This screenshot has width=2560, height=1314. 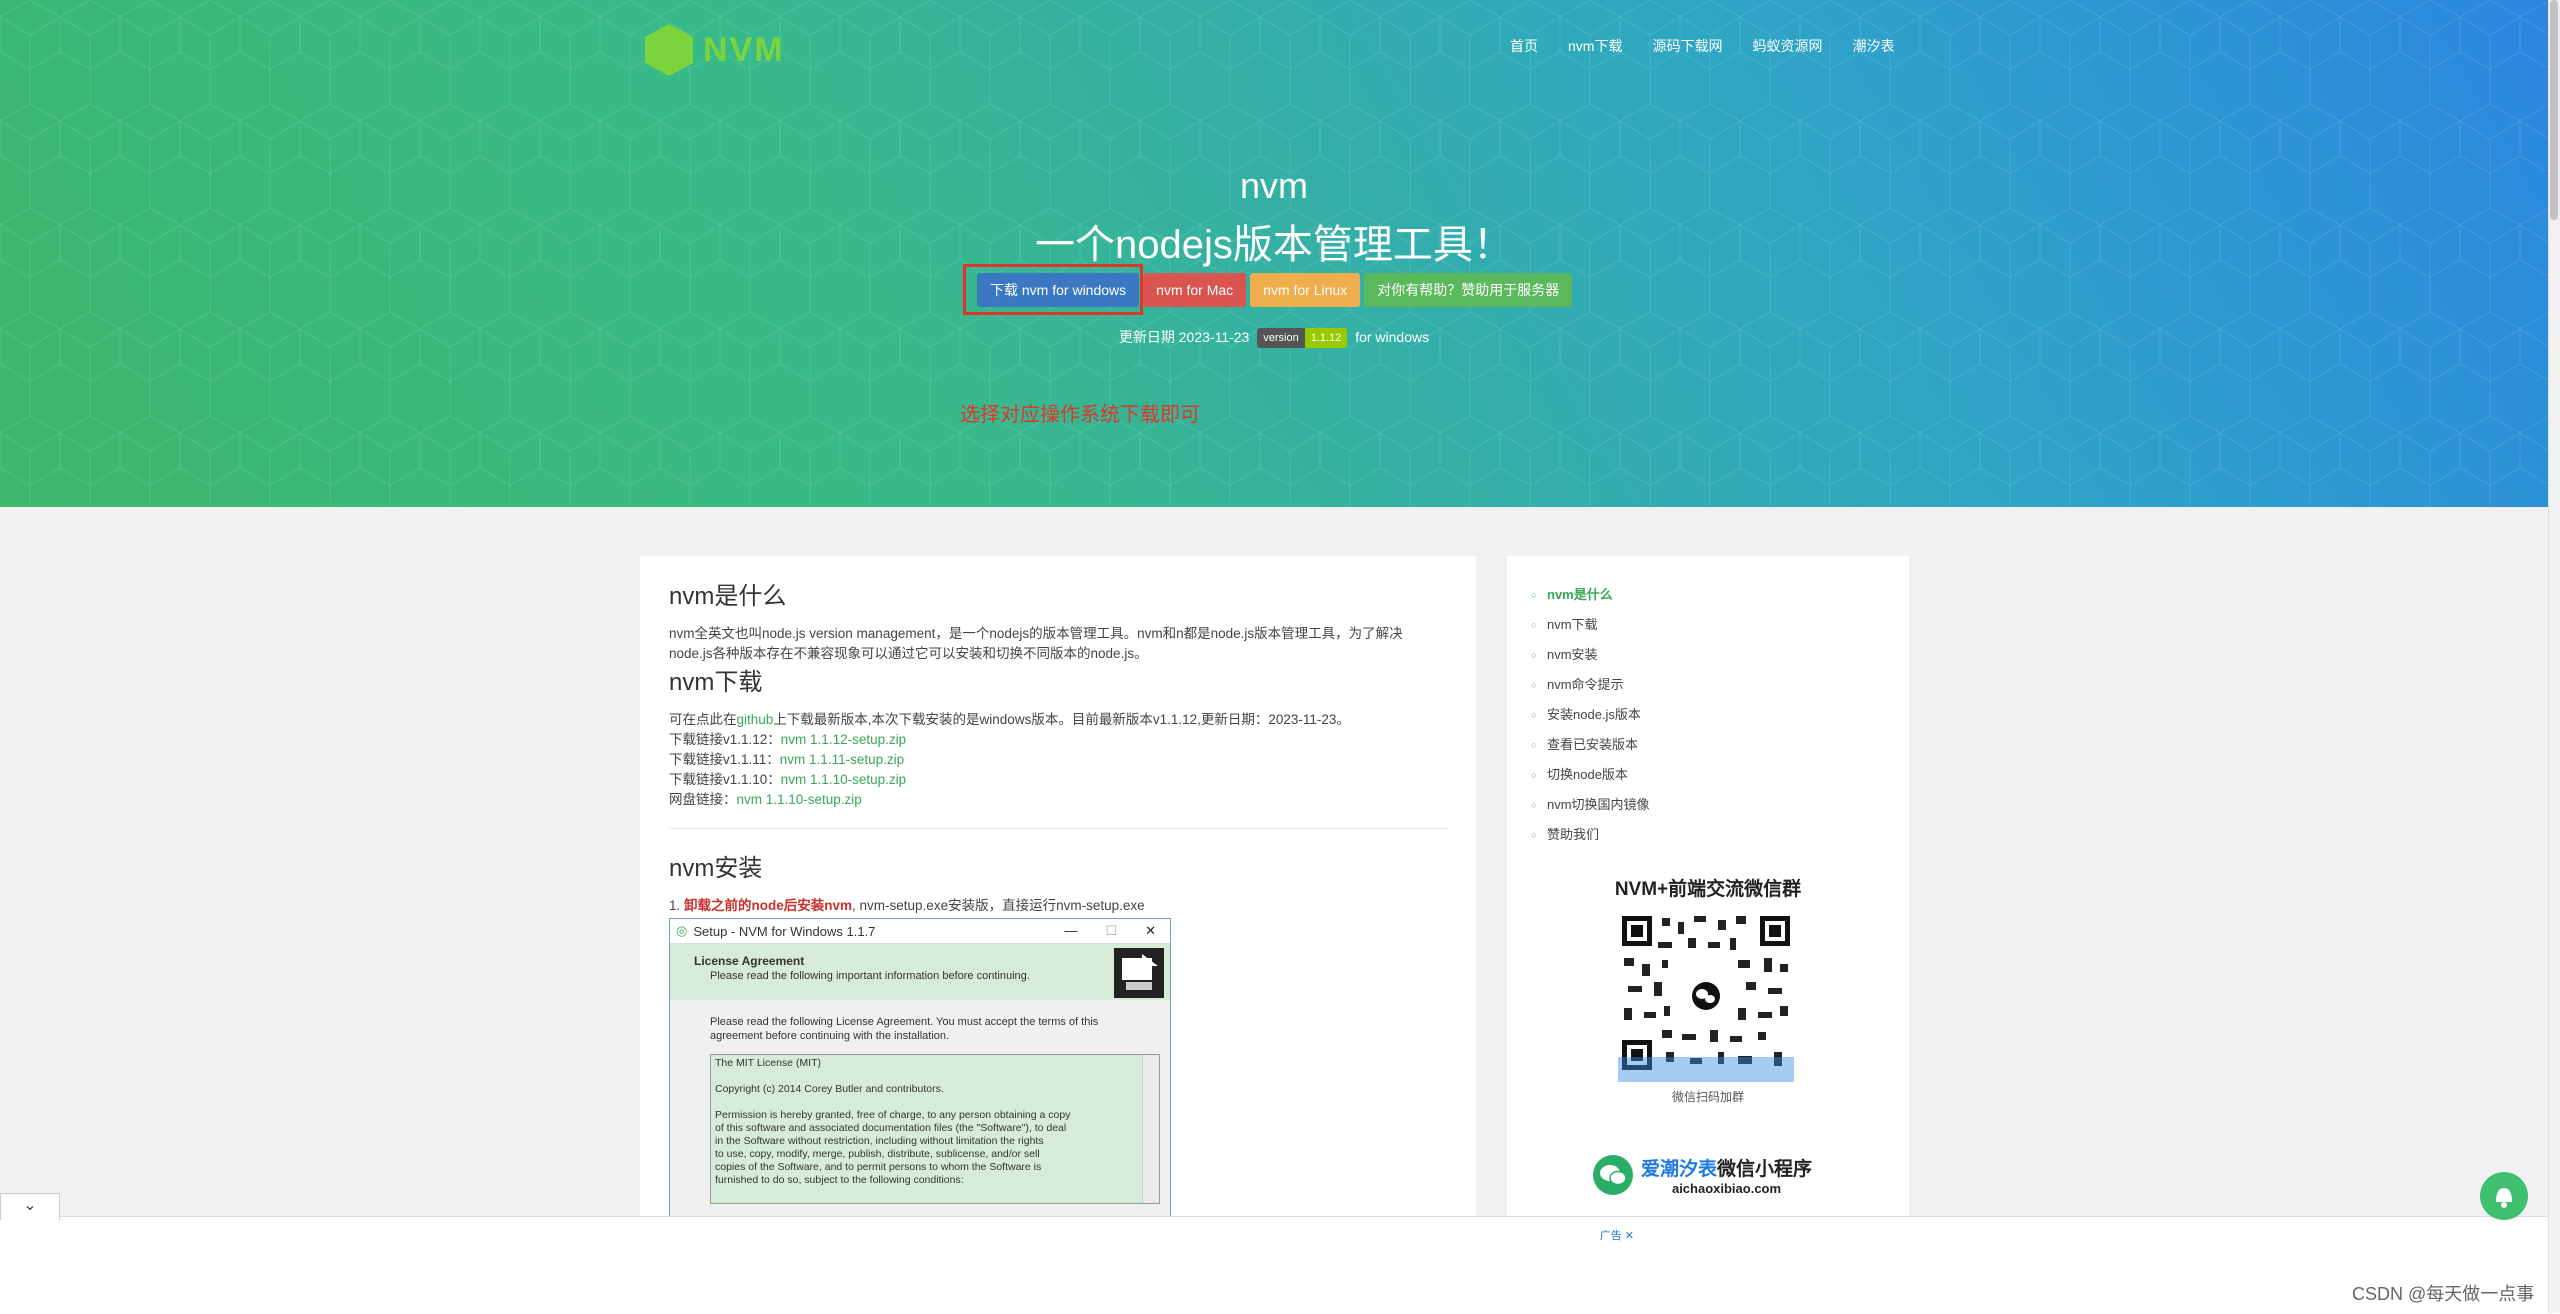 I want to click on toc-item: 切换node版本, so click(x=1589, y=775).